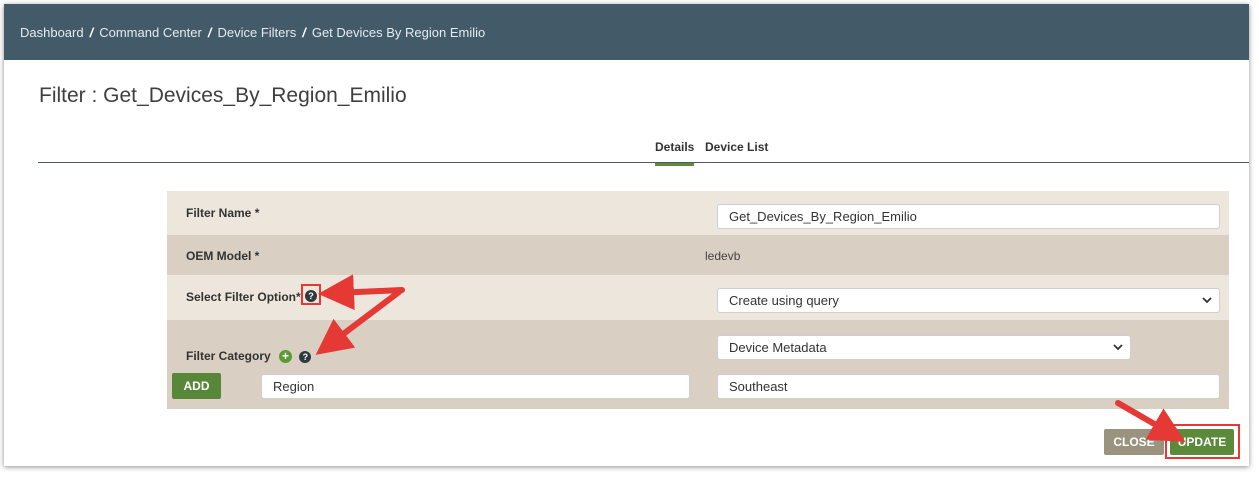  What do you see at coordinates (1202, 442) in the screenshot?
I see `update-button: UPDATE` at bounding box center [1202, 442].